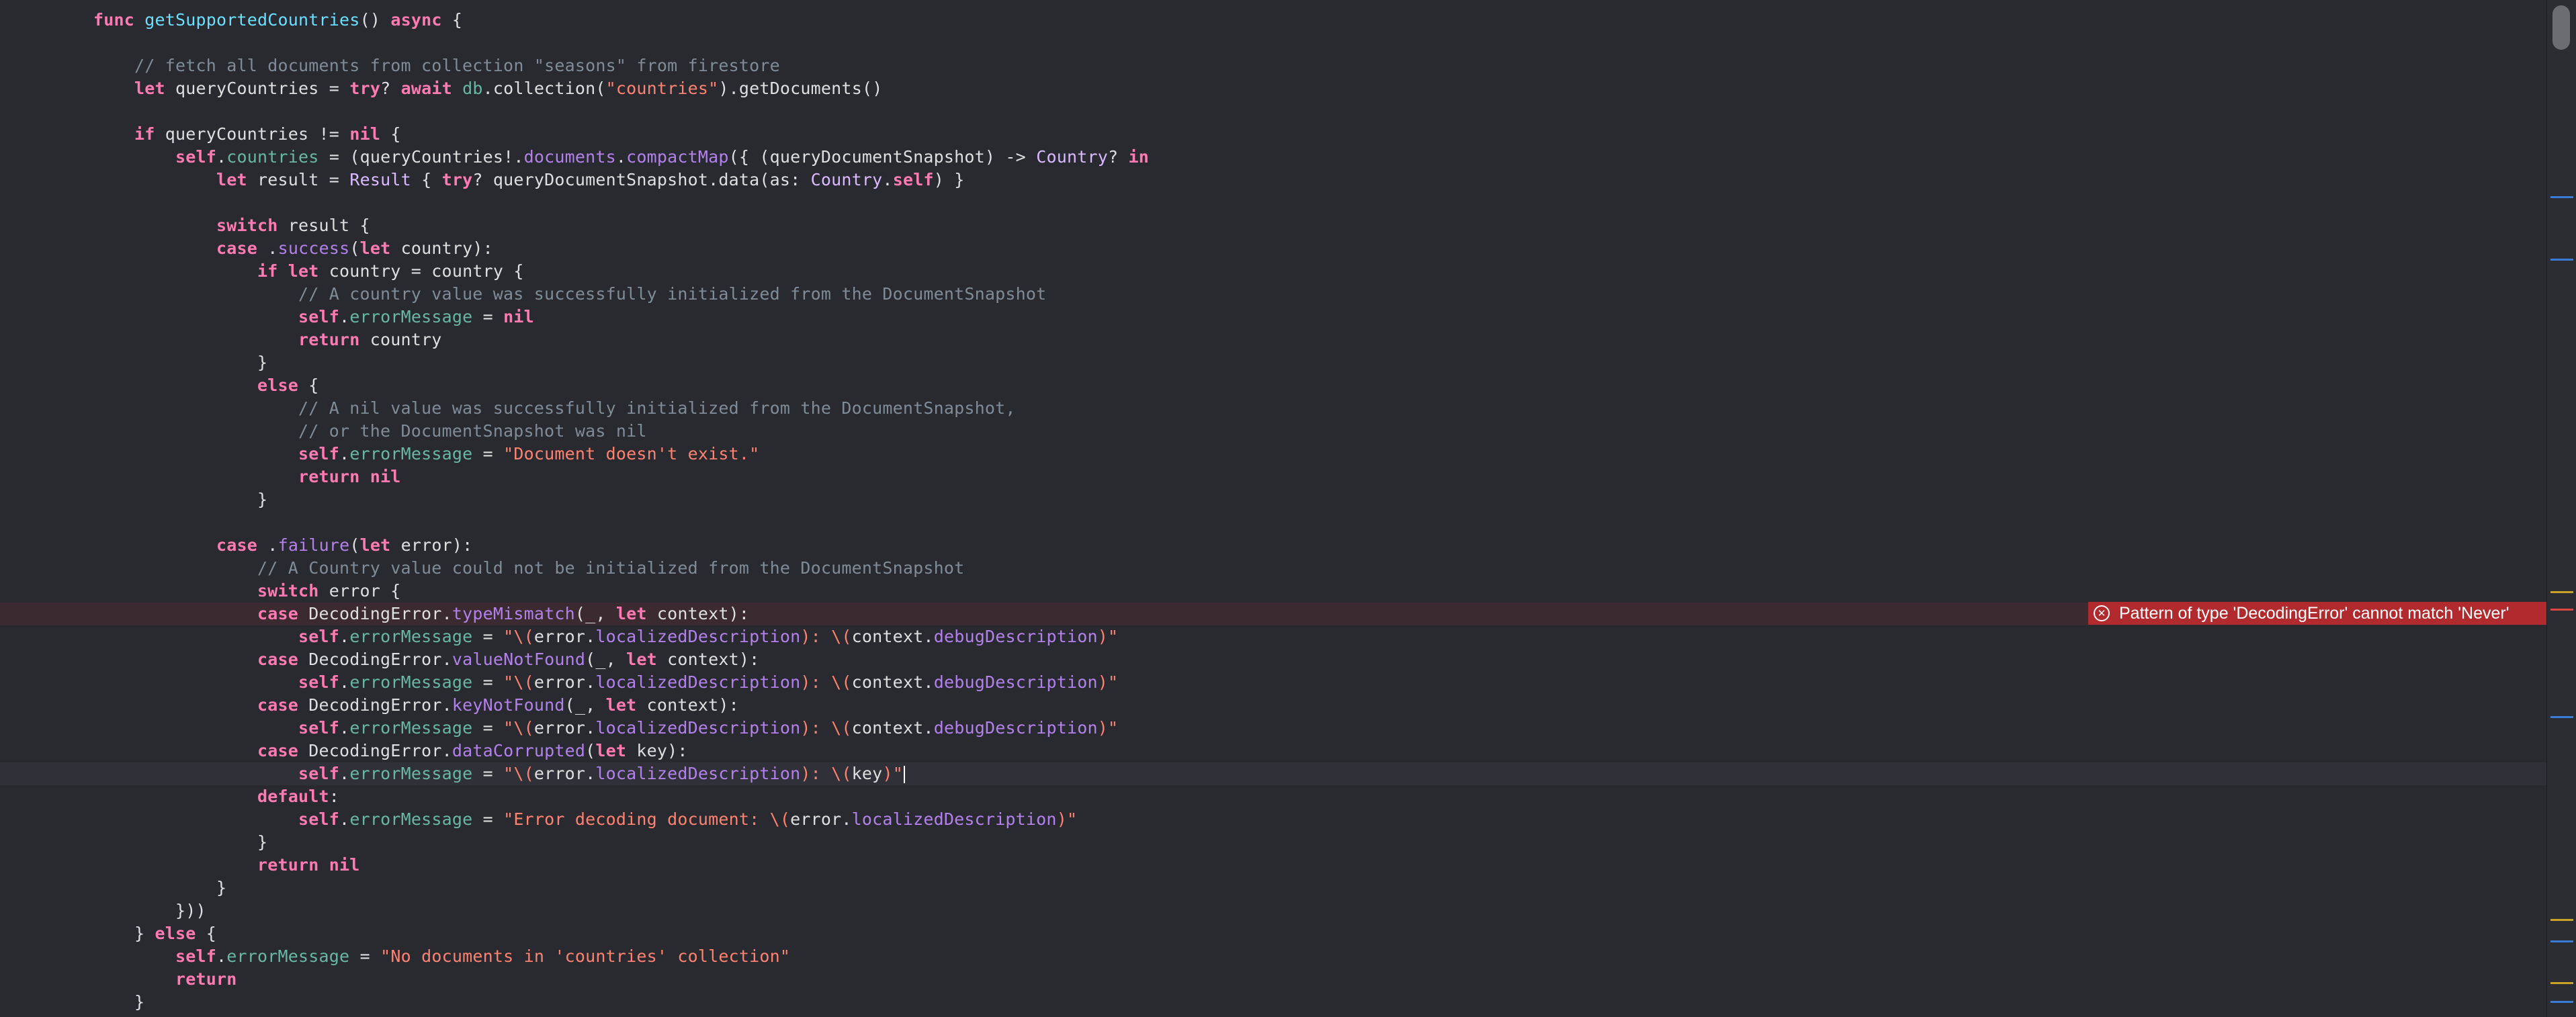  I want to click on code-line: self.errorMessage = nil, so click(1273, 317).